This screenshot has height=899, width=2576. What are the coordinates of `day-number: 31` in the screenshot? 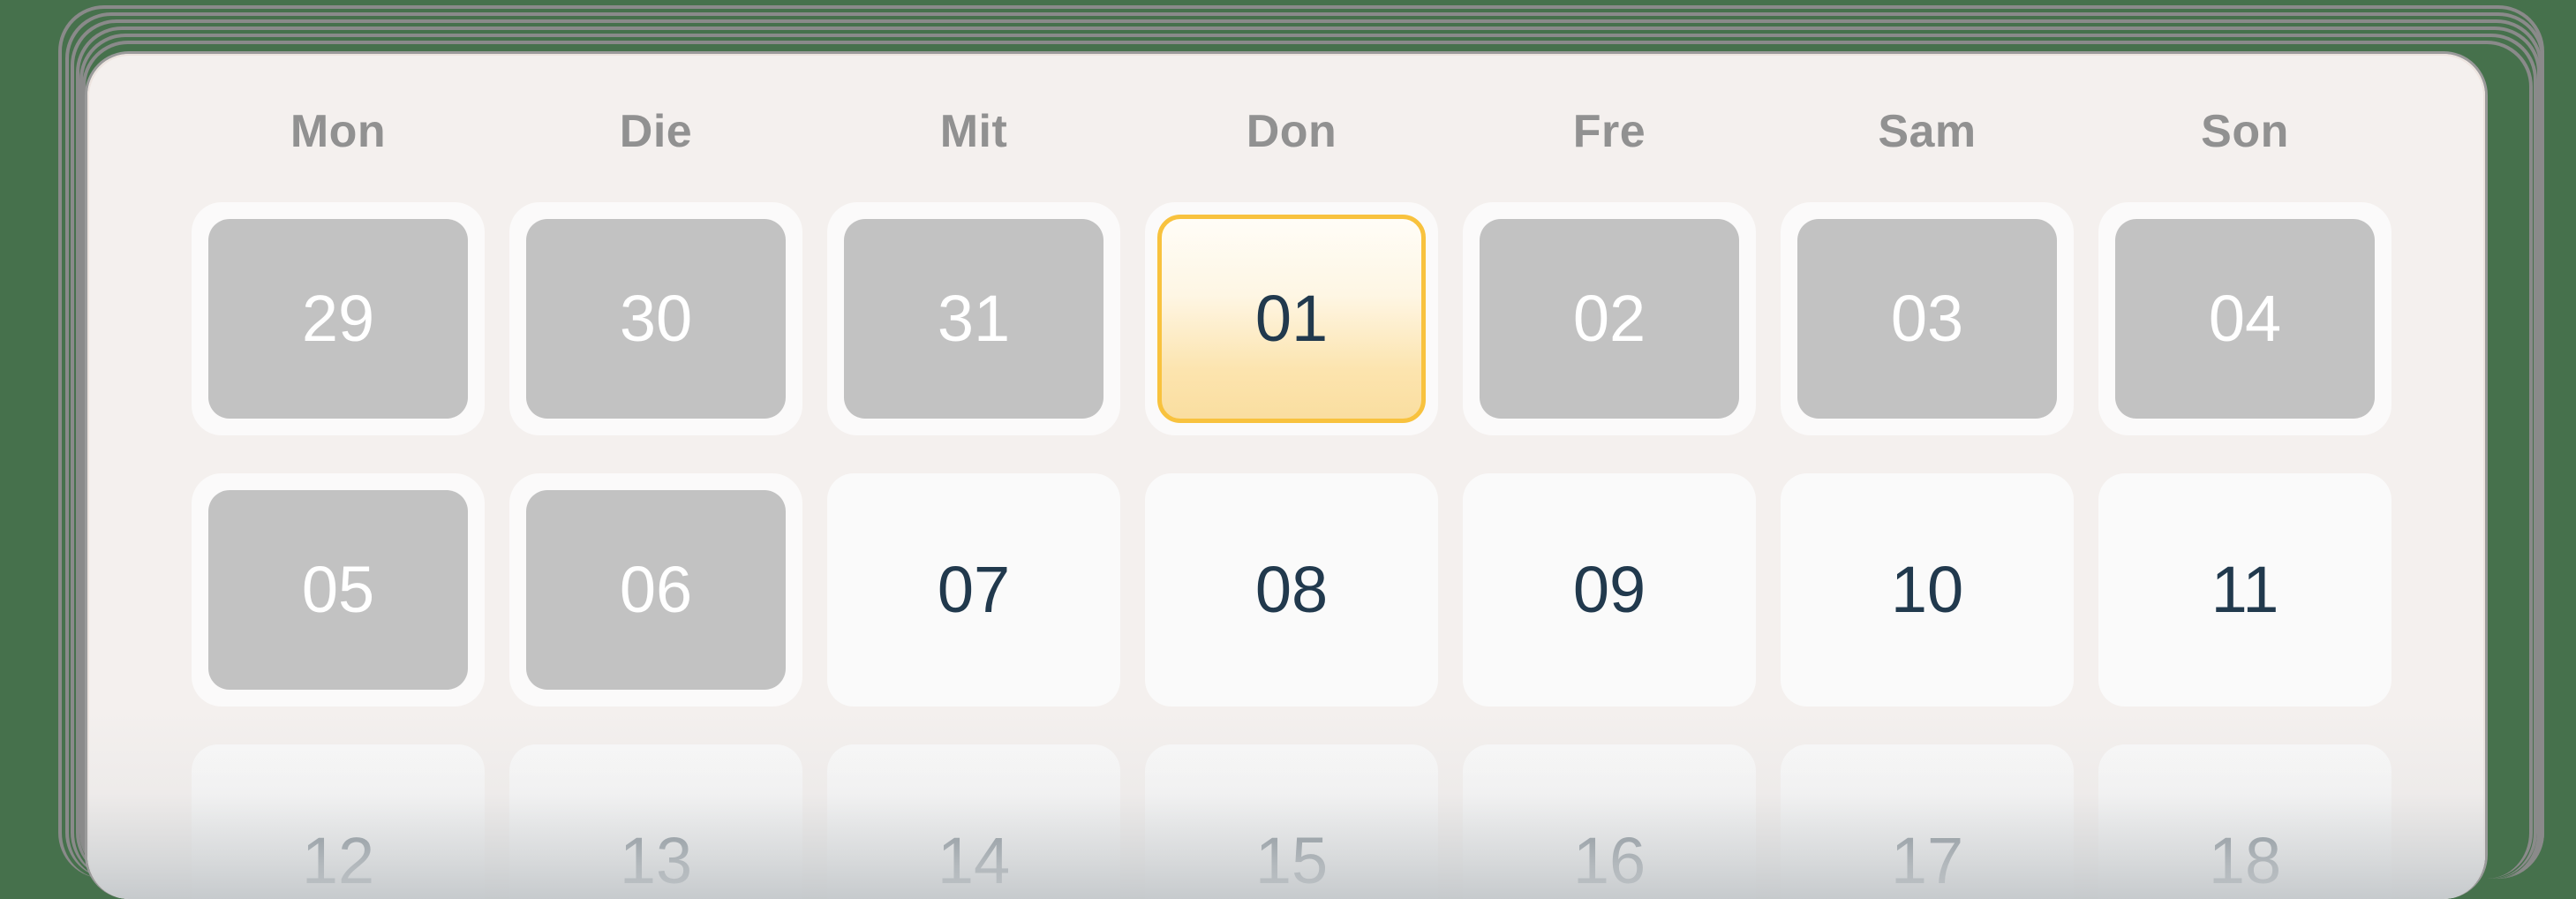 It's located at (974, 319).